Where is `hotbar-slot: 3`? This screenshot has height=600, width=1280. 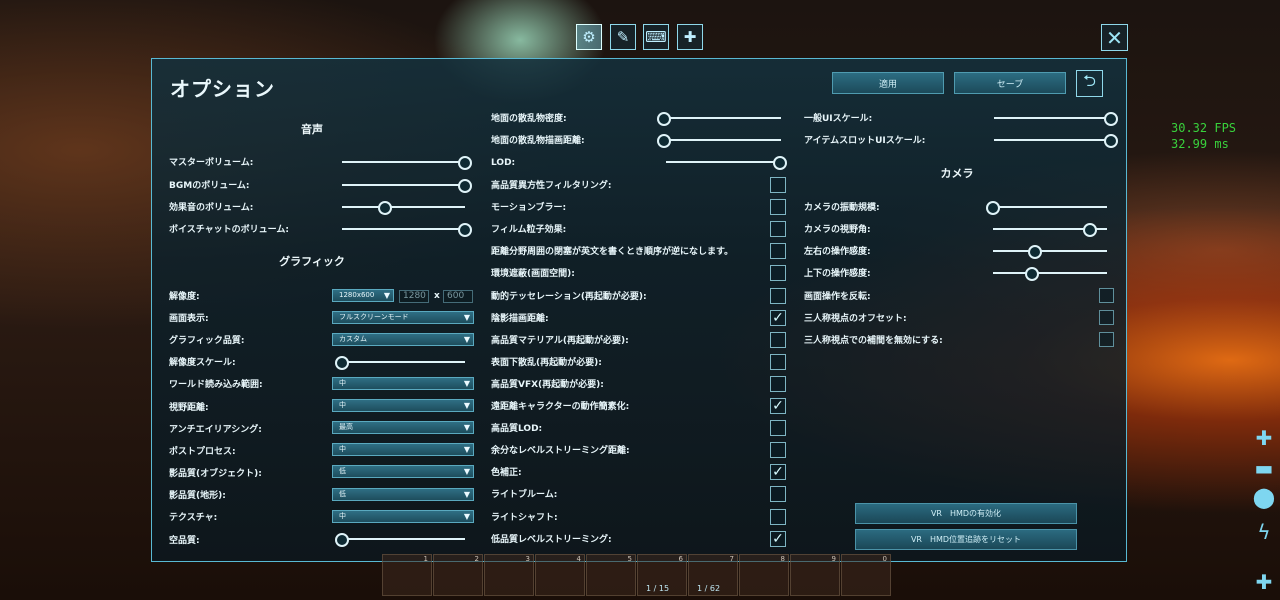 hotbar-slot: 3 is located at coordinates (509, 575).